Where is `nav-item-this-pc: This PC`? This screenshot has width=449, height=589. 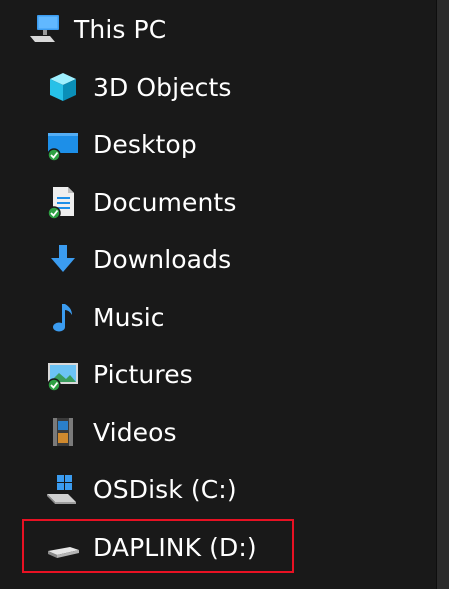 nav-item-this-pc: This PC is located at coordinates (97, 29).